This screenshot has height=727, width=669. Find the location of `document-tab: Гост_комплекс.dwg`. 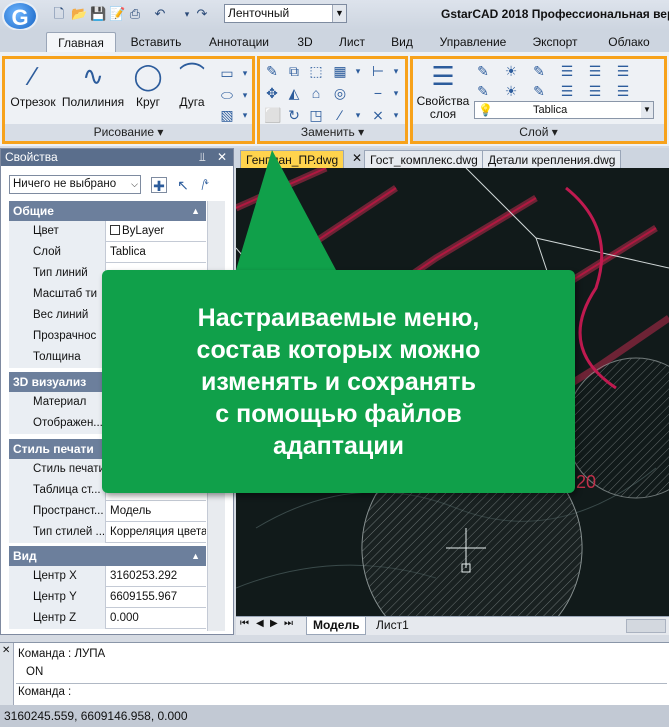

document-tab: Гост_комплекс.dwg is located at coordinates (424, 159).